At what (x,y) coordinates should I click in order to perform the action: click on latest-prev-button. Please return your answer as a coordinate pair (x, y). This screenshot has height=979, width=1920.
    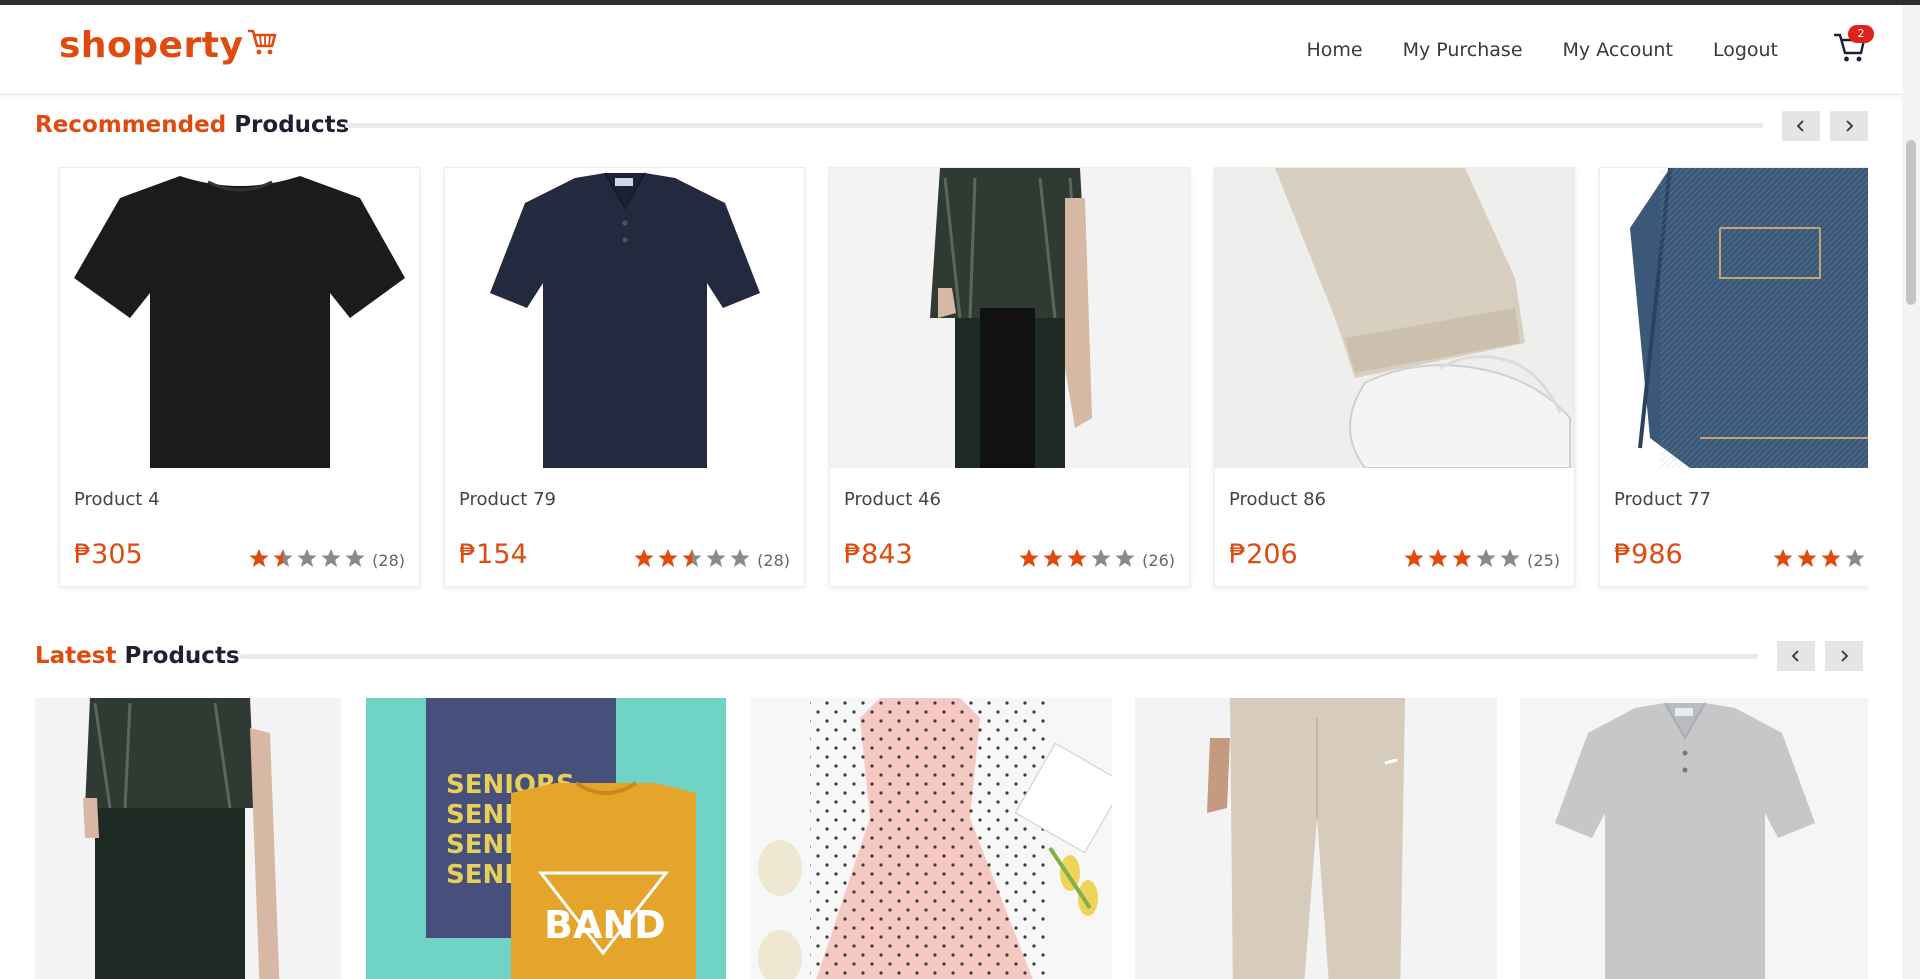
    Looking at the image, I should click on (1796, 656).